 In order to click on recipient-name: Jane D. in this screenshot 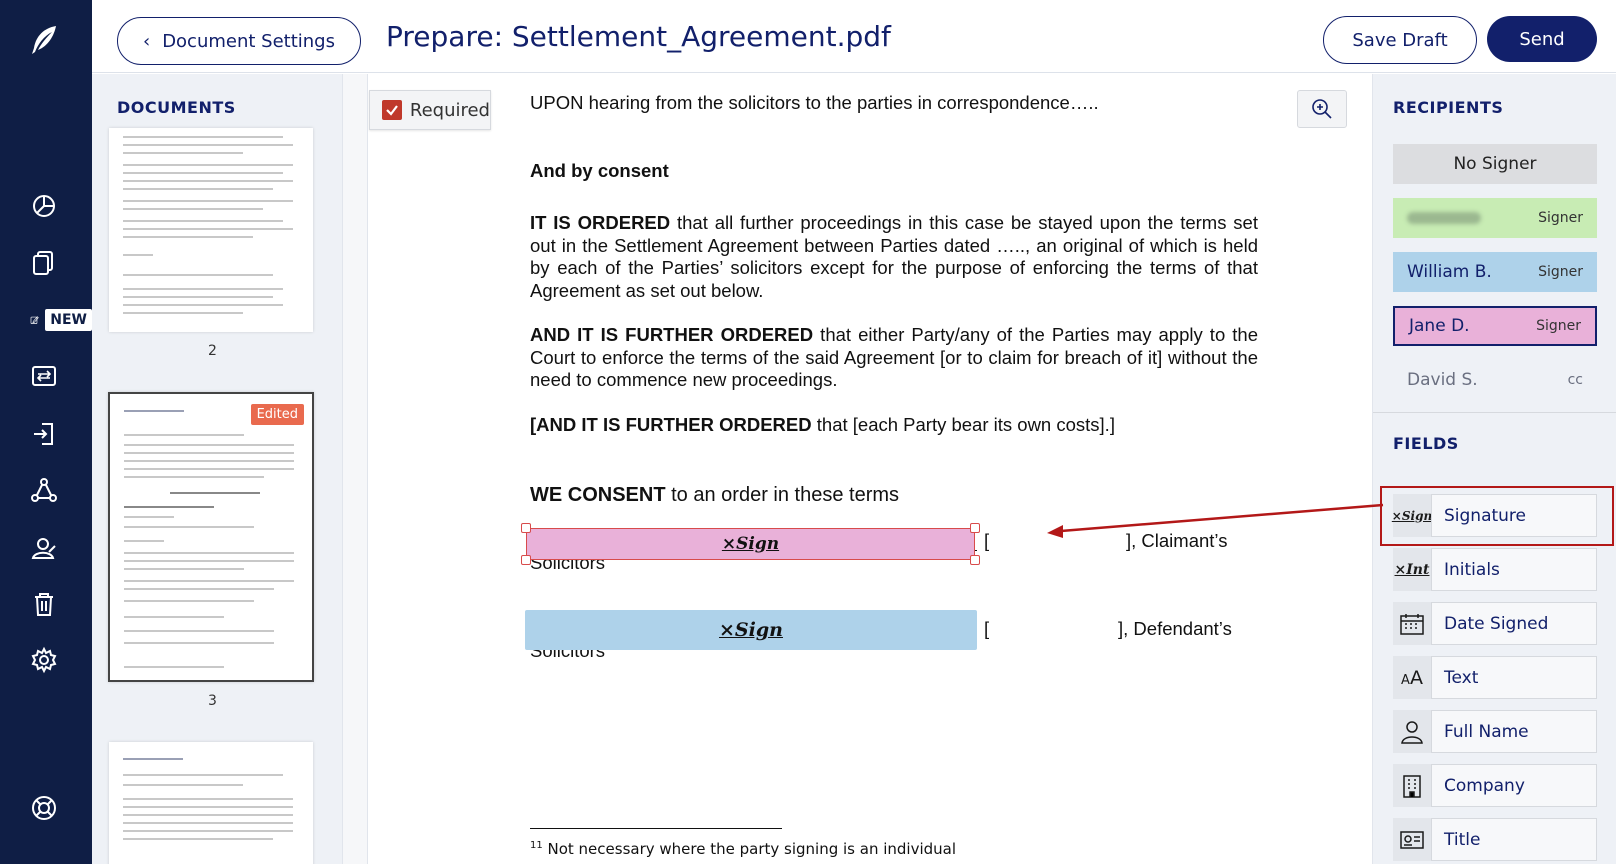, I will do `click(1439, 326)`.